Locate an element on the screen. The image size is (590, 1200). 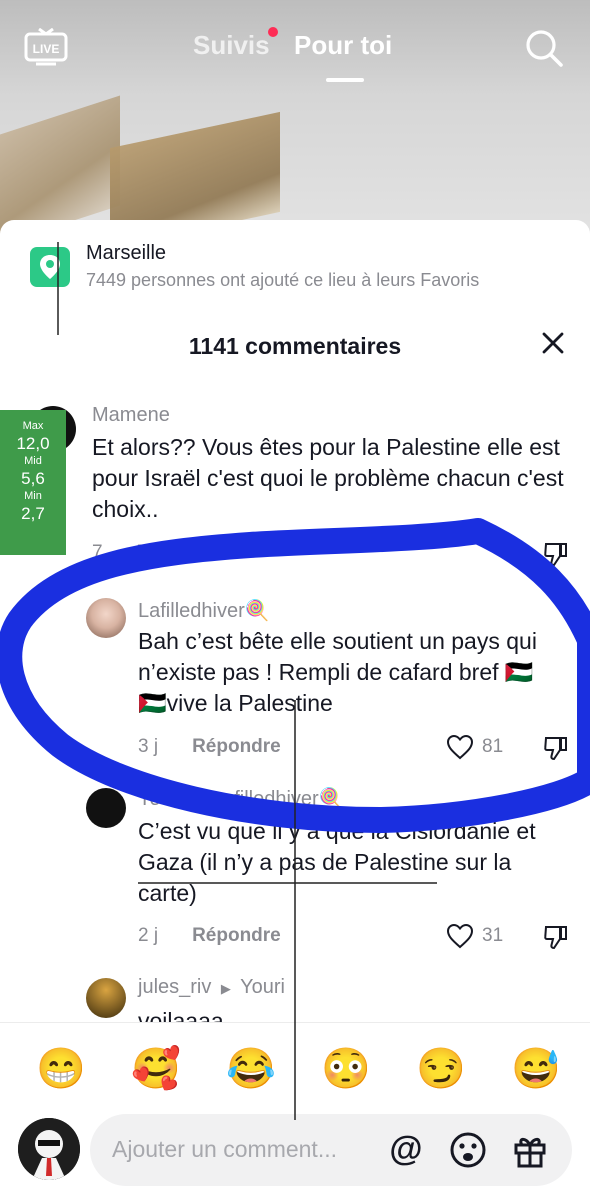
tab-following: Suivis is located at coordinates (231, 45).